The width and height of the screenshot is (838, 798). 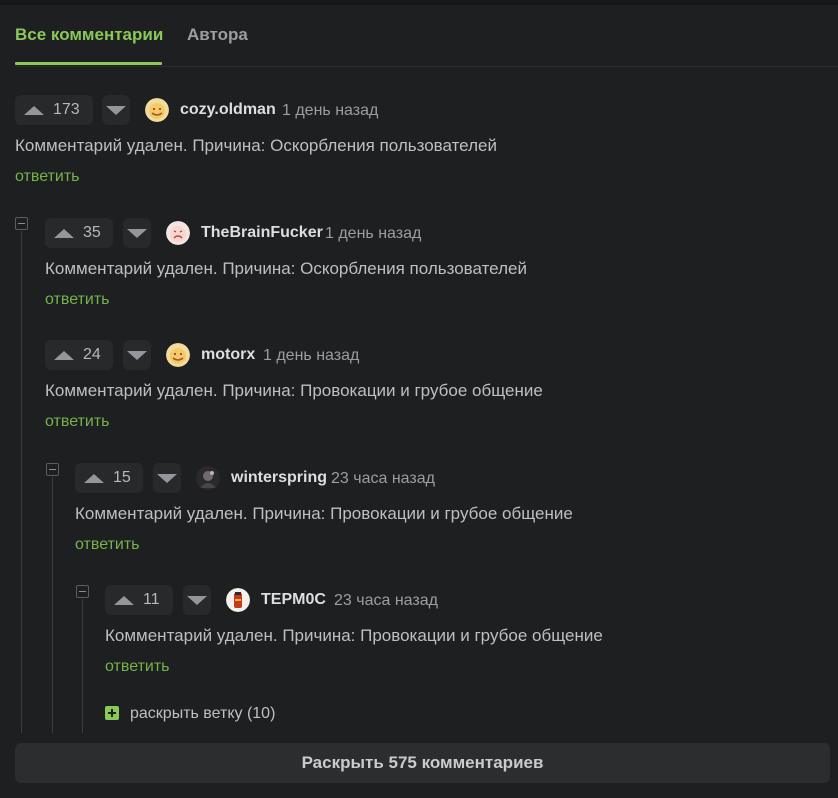 I want to click on score: 173, so click(x=66, y=109).